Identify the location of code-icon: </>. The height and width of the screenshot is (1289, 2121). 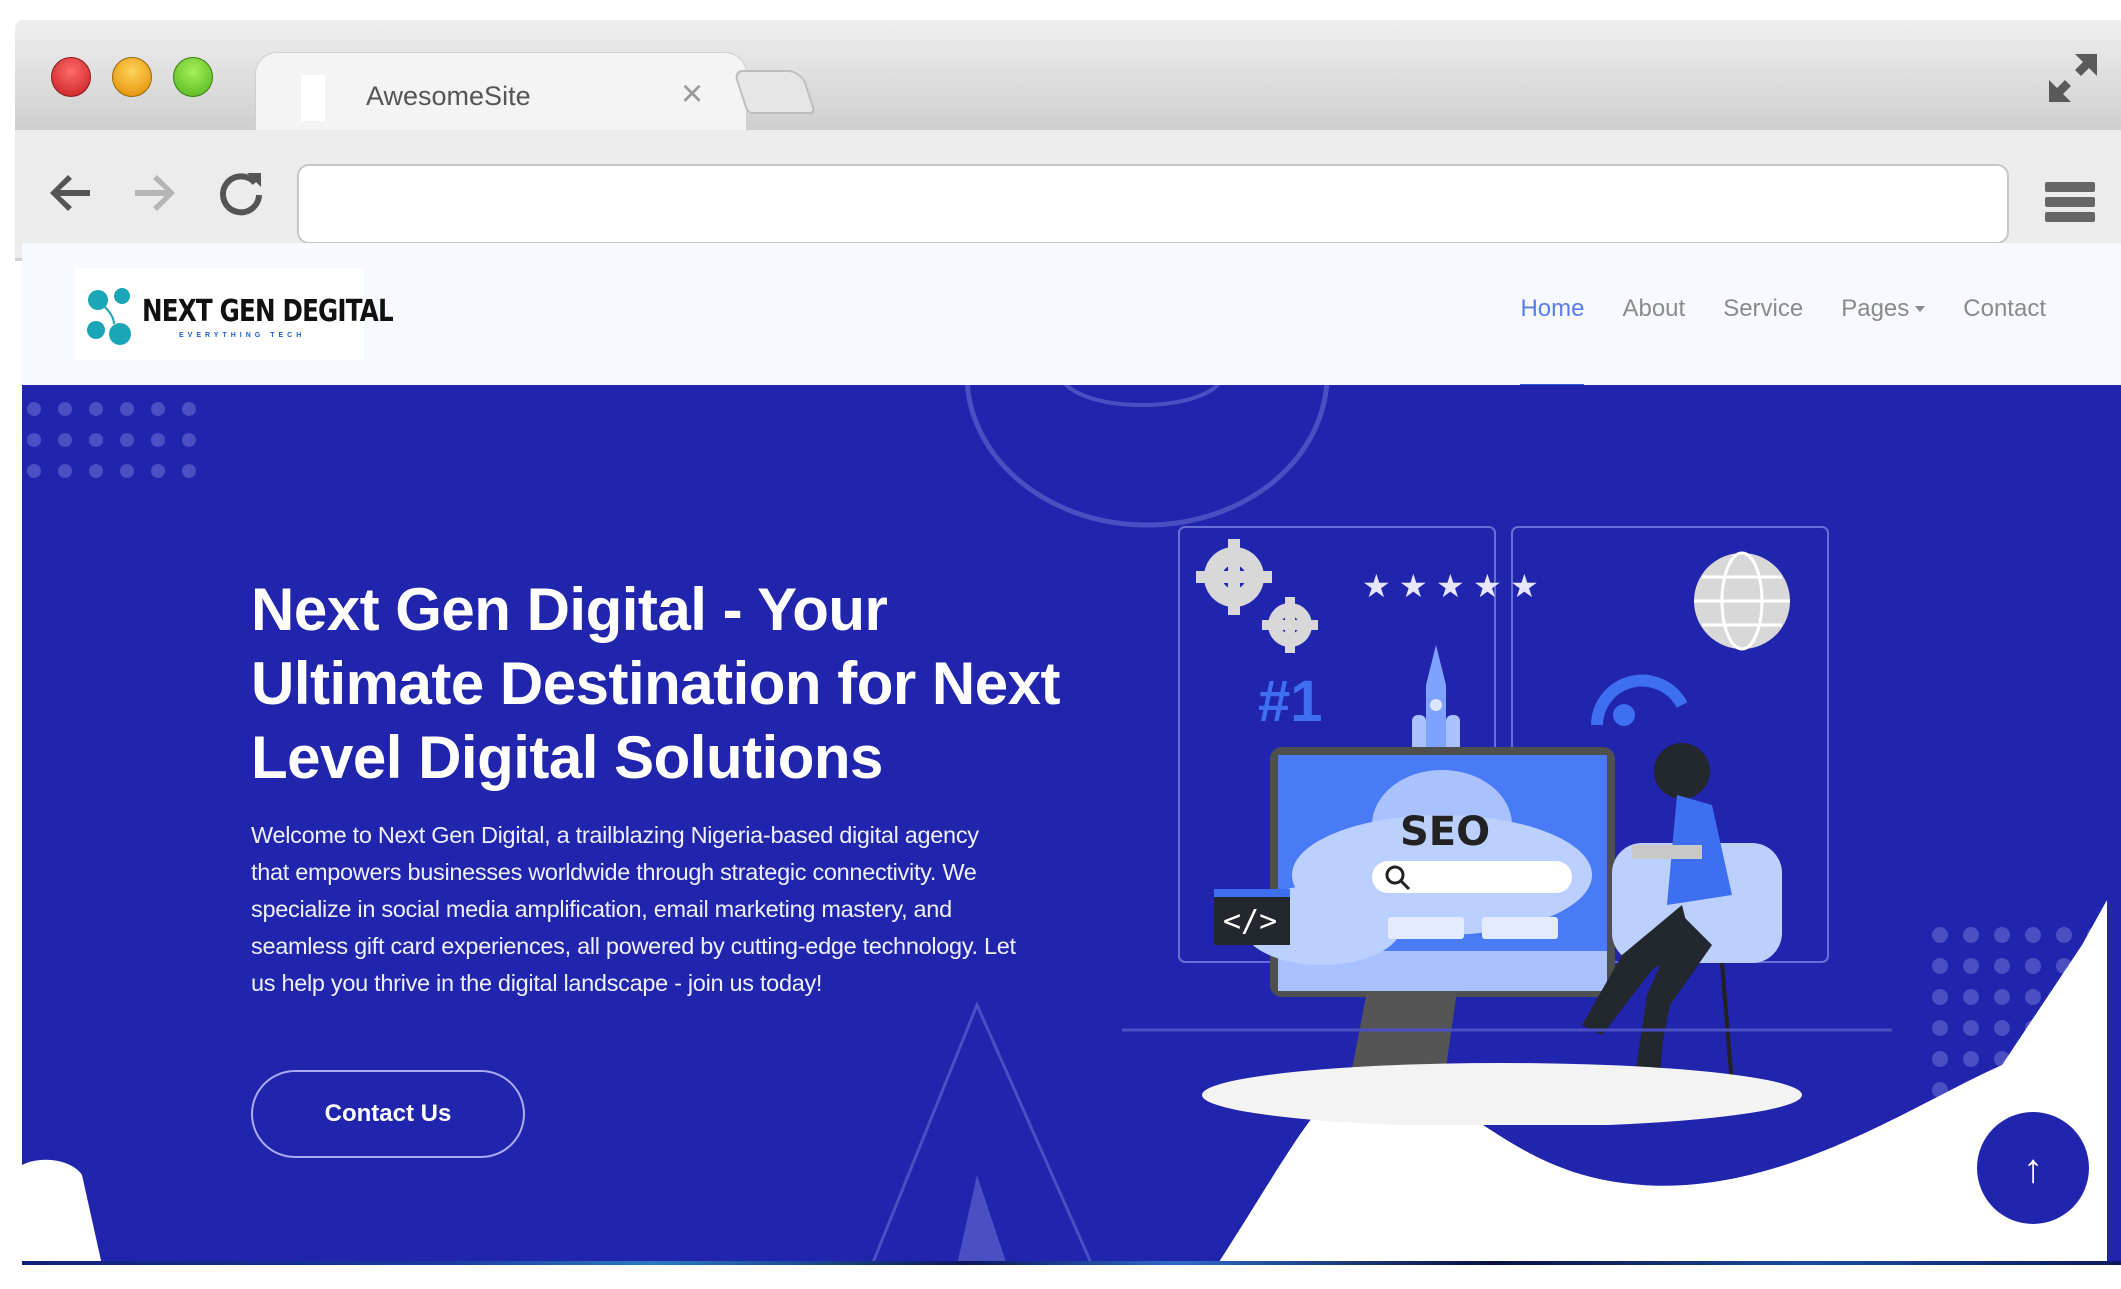
(1252, 917).